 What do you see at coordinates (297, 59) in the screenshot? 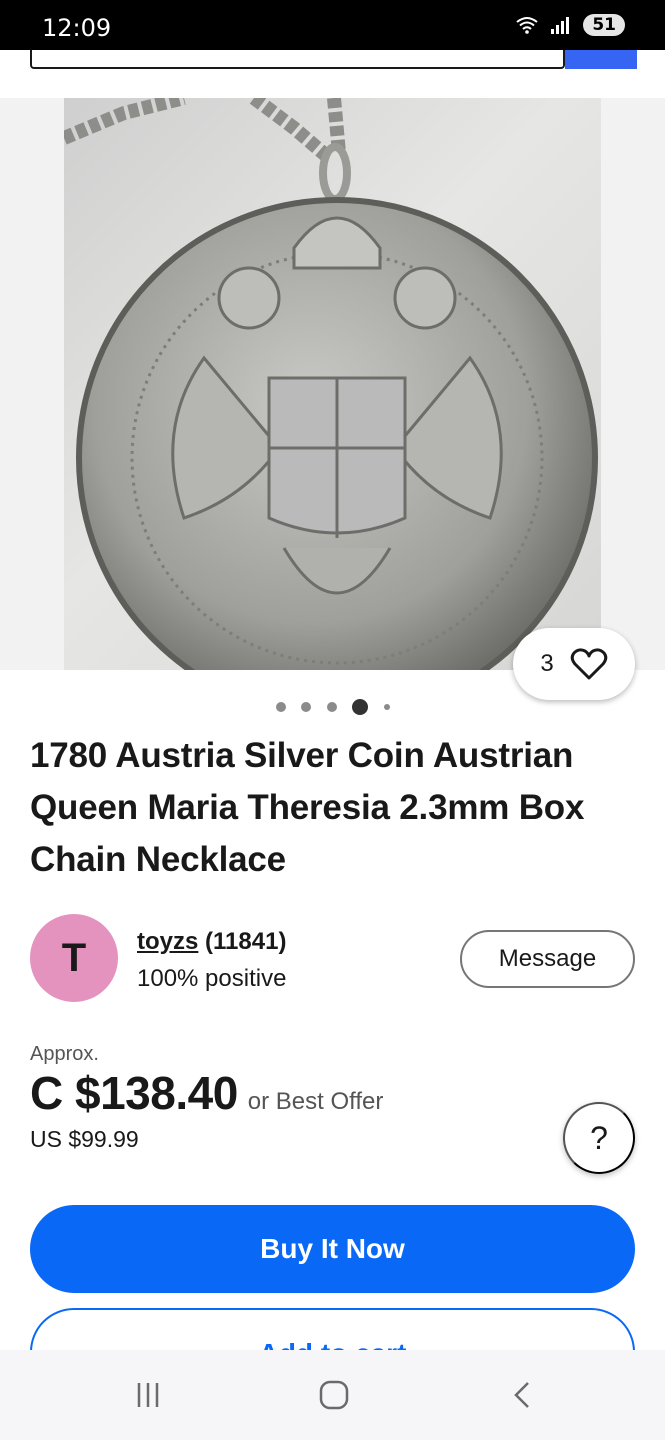
I see `search-input` at bounding box center [297, 59].